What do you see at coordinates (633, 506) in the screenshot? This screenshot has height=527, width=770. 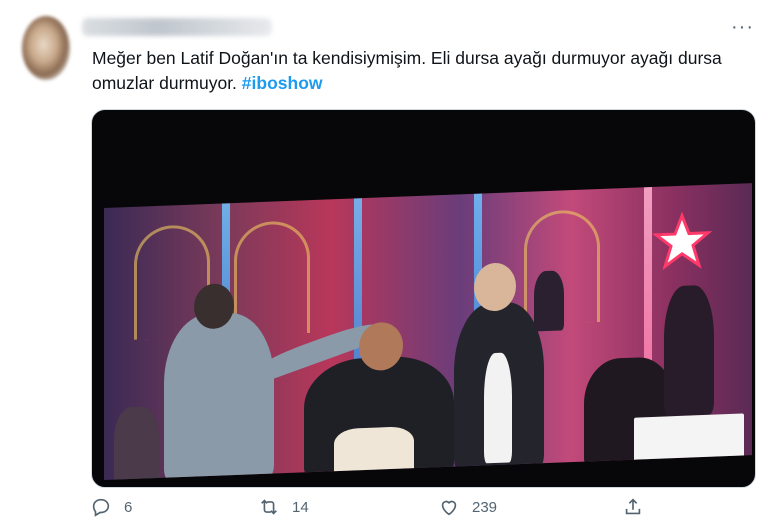 I see `share-icon` at bounding box center [633, 506].